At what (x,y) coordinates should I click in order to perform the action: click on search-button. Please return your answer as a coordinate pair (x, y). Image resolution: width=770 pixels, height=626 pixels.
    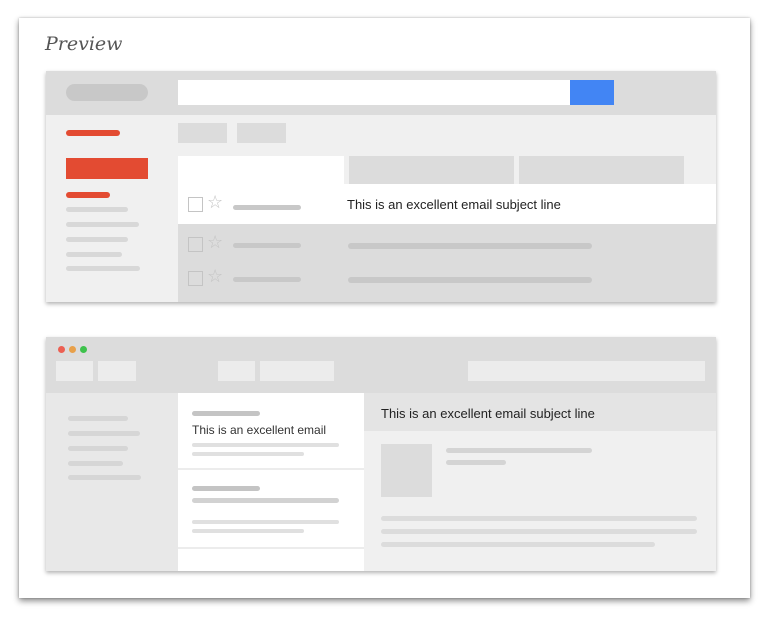
    Looking at the image, I should click on (592, 92).